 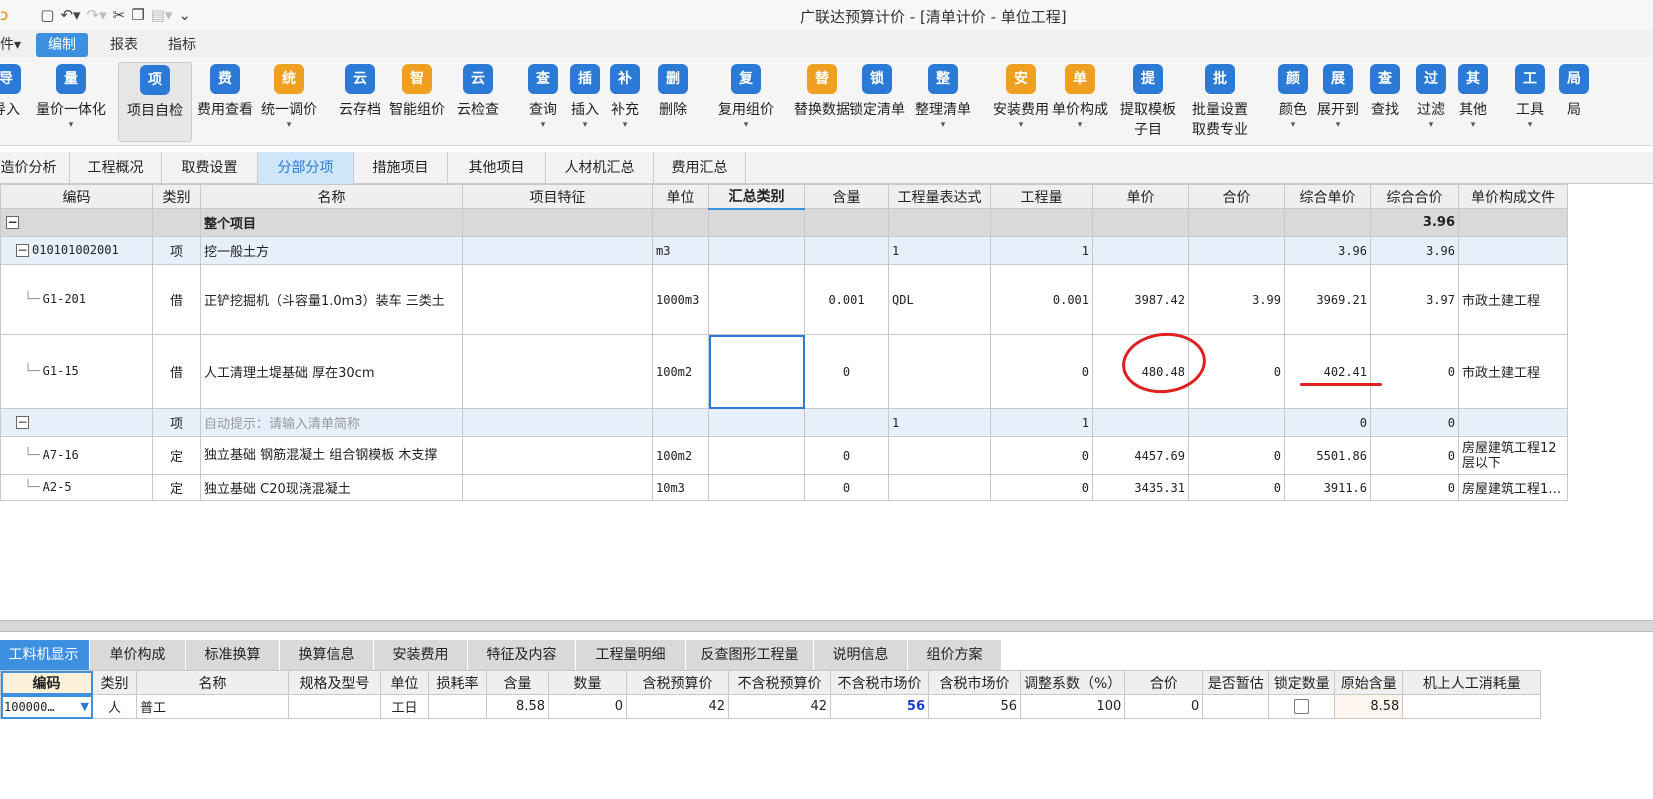 I want to click on cell-content, so click(x=846, y=250).